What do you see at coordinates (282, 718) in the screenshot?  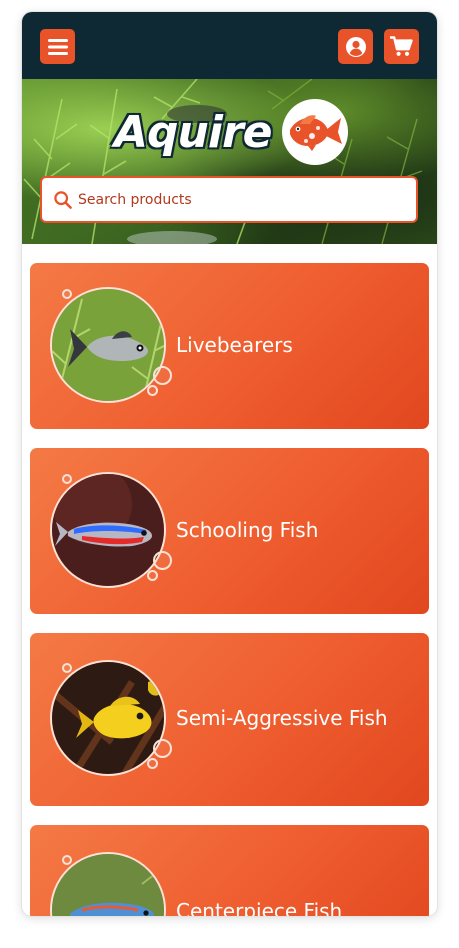 I see `category-label: Semi-Aggressive Fish` at bounding box center [282, 718].